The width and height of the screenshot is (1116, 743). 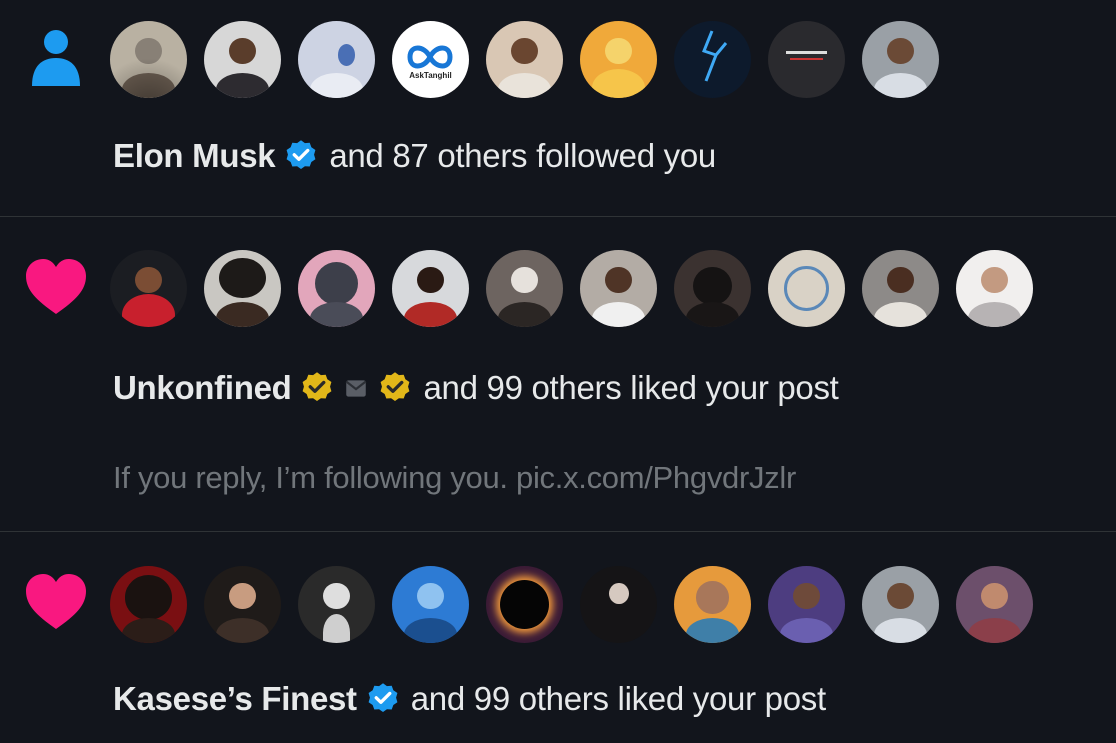 I want to click on organization-affiliate-icon, so click(x=356, y=388).